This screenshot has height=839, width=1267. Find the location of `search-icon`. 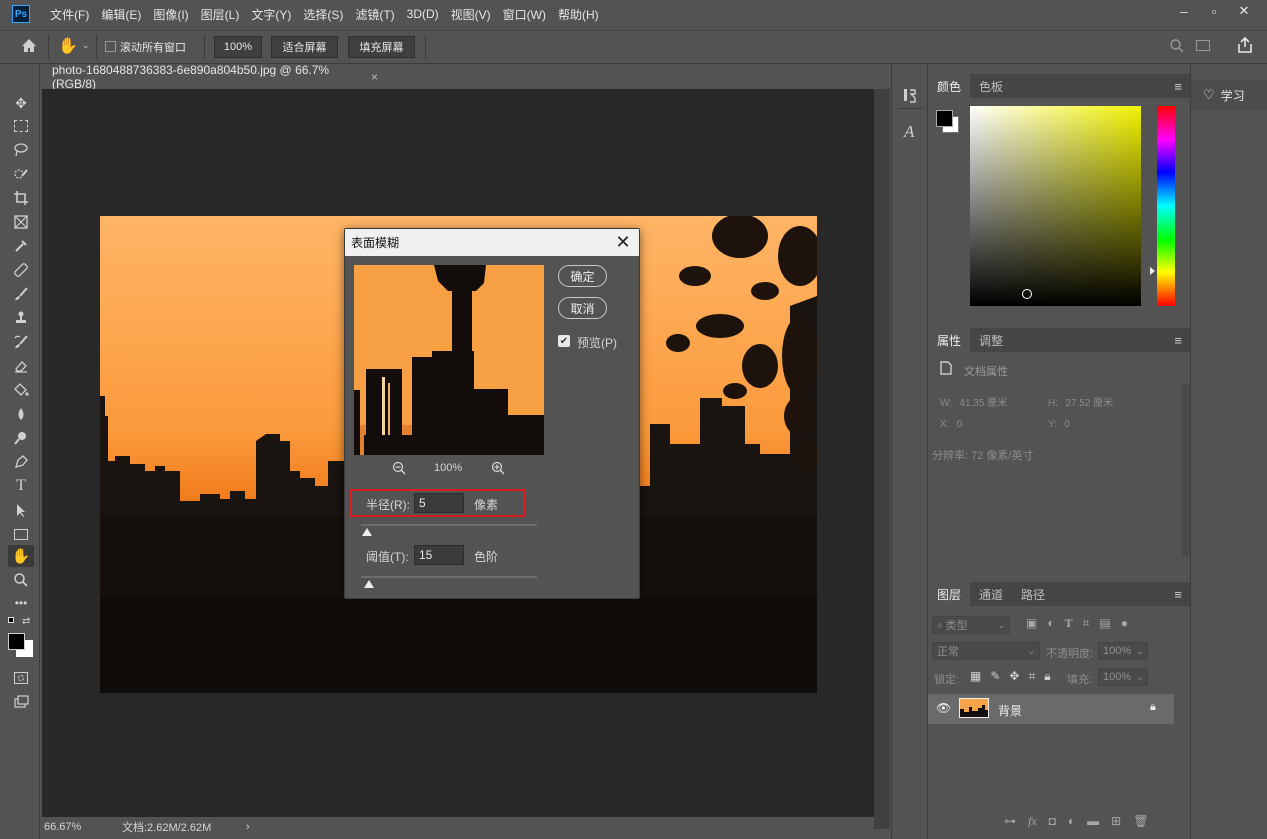

search-icon is located at coordinates (1177, 47).